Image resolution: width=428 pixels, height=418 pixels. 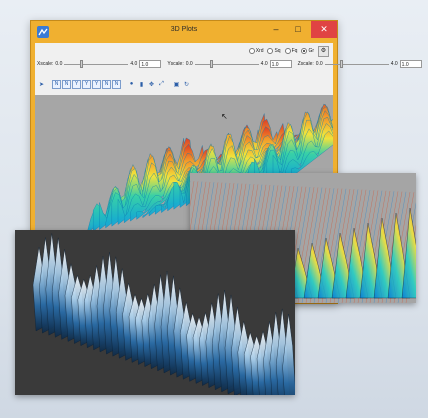 I want to click on xscale-slider, so click(x=96, y=64).